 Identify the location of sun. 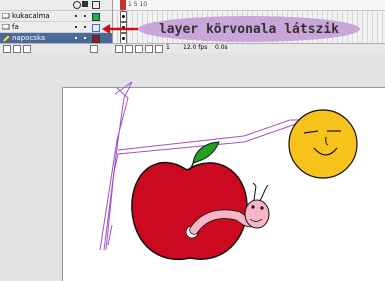
(323, 144).